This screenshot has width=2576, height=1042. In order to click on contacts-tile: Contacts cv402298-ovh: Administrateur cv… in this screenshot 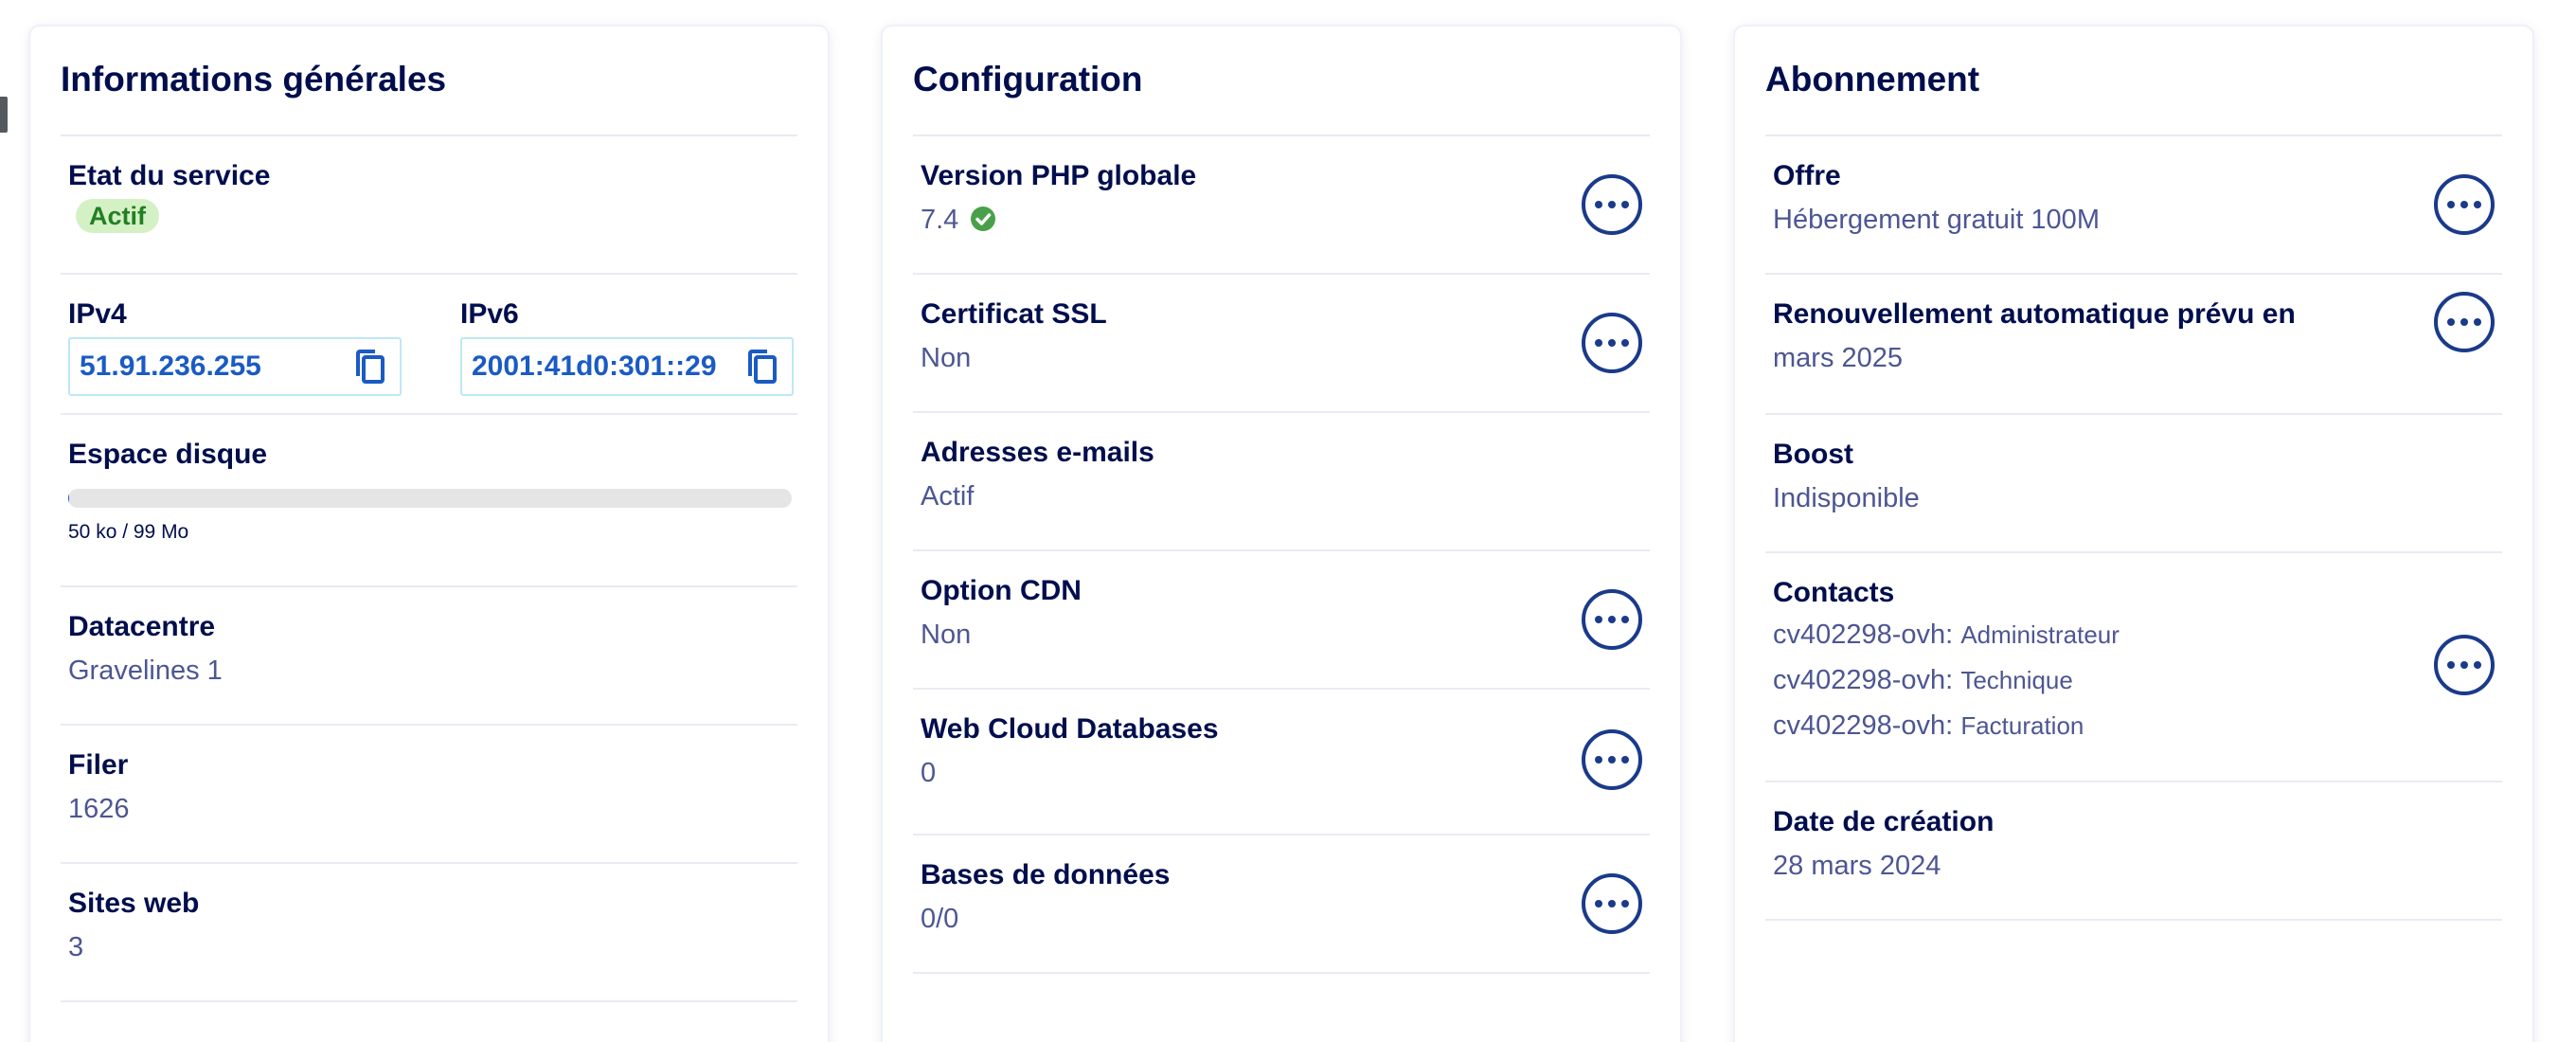, I will do `click(2133, 667)`.